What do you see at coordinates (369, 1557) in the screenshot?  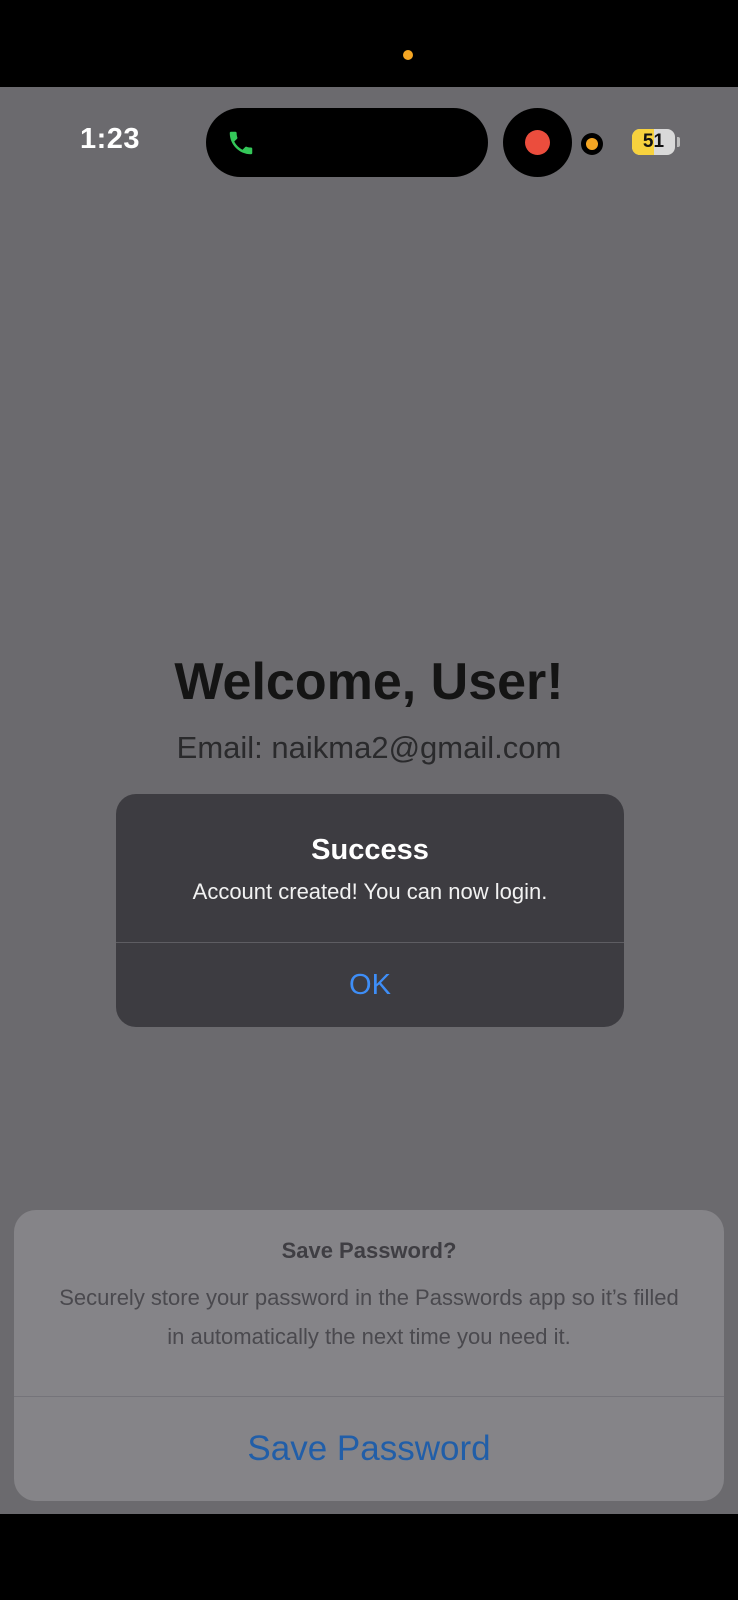 I see `bottom-bezel` at bounding box center [369, 1557].